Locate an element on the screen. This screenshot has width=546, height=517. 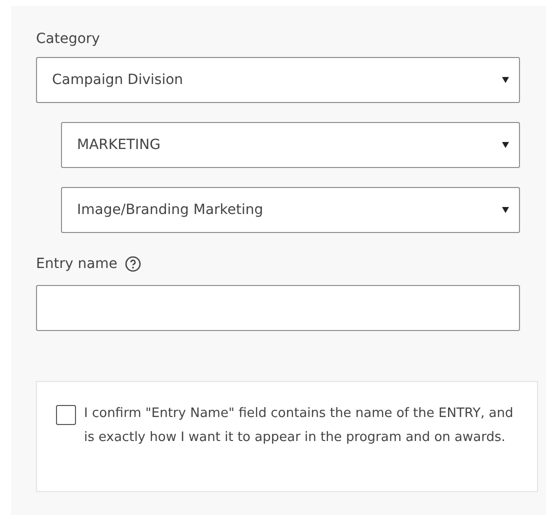
field-label: Entry name is located at coordinates (77, 264).